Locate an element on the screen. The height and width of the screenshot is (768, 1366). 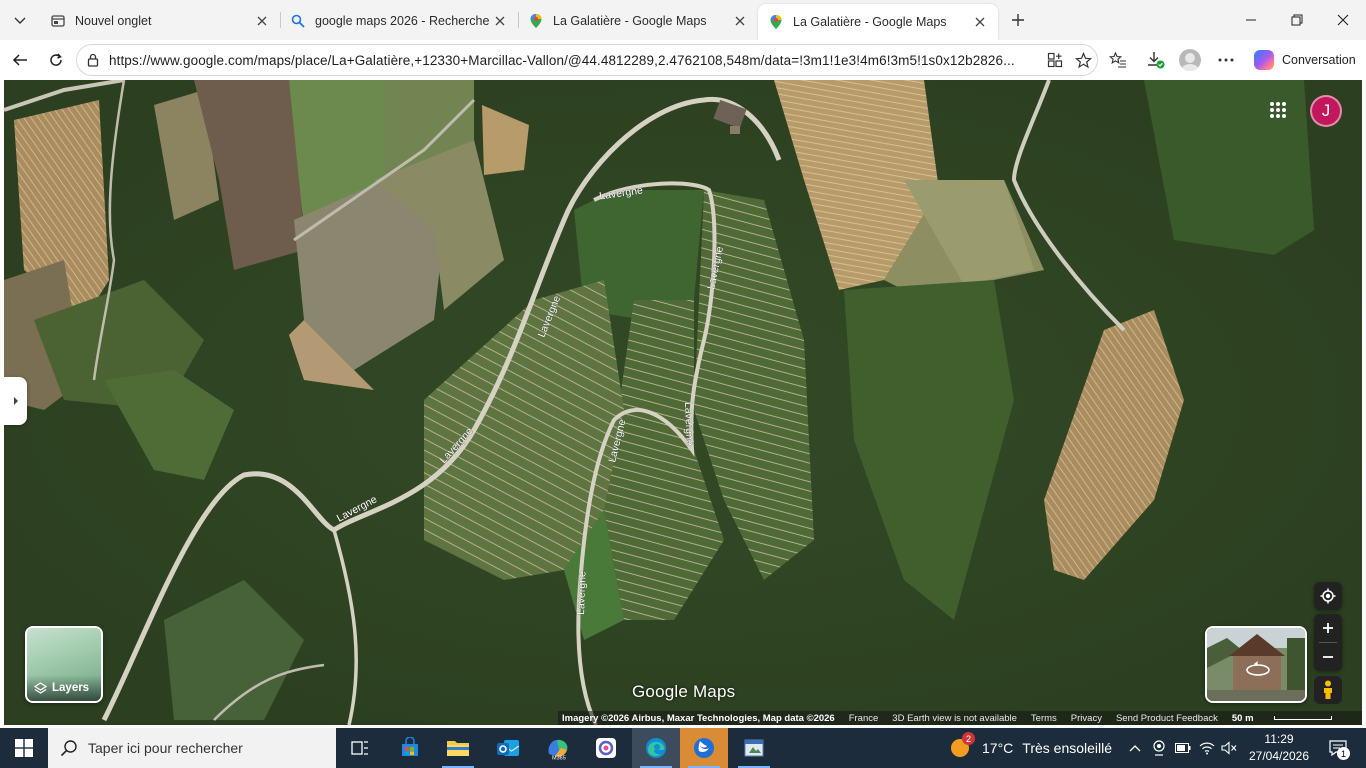
app-available-icon is located at coordinates (1055, 60).